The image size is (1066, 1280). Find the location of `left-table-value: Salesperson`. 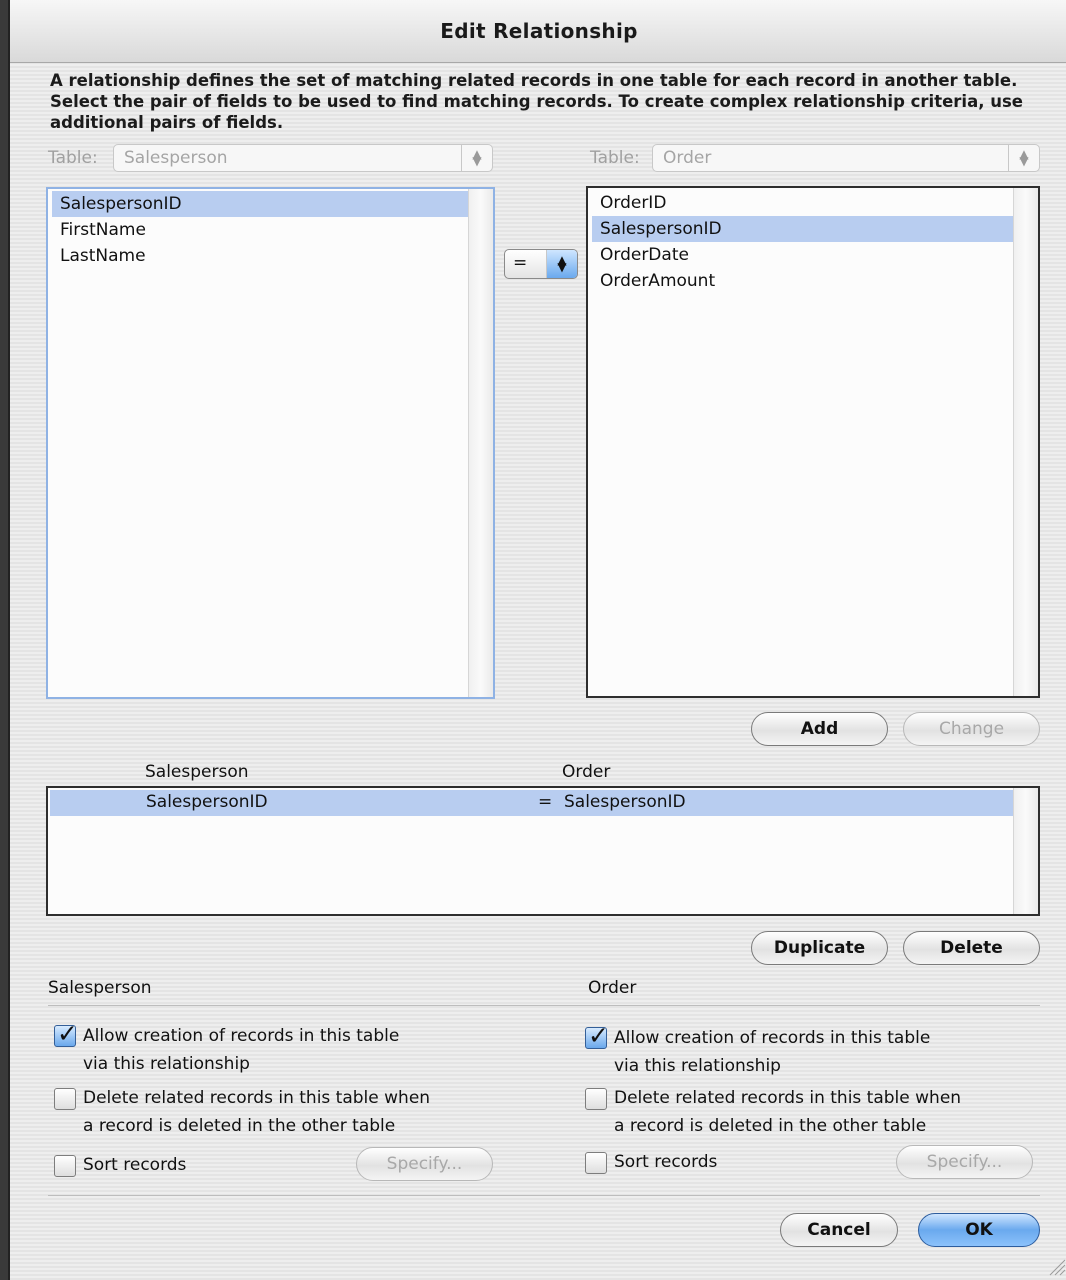

left-table-value: Salesperson is located at coordinates (176, 158).